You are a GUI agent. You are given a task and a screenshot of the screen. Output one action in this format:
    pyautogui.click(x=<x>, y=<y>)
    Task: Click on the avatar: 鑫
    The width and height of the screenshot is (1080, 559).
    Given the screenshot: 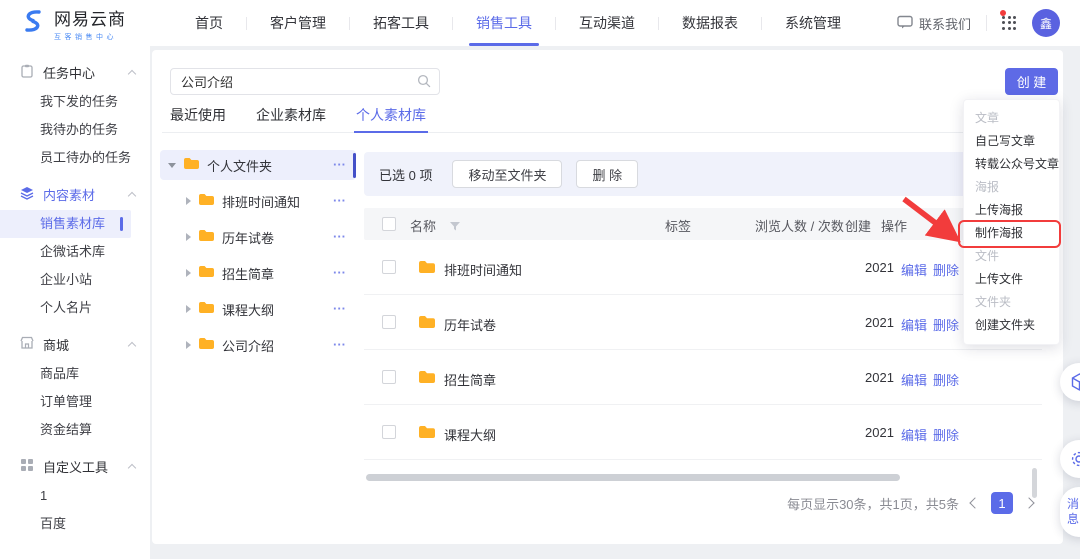 What is the action you would take?
    pyautogui.click(x=1046, y=23)
    